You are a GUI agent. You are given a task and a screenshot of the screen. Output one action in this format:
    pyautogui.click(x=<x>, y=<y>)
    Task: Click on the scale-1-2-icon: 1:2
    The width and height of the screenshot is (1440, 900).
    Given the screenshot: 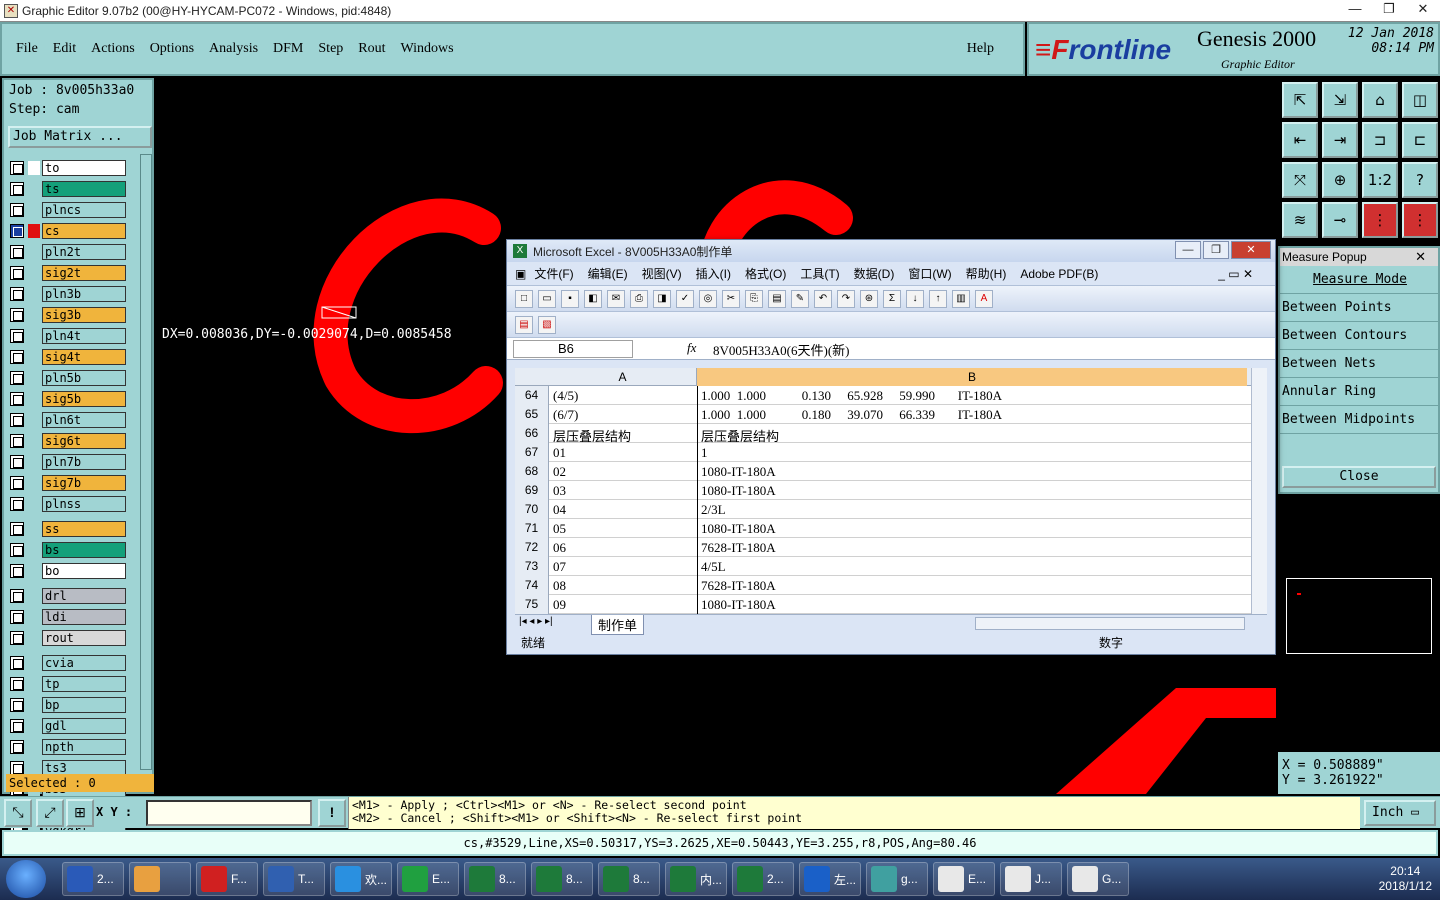 What is the action you would take?
    pyautogui.click(x=1380, y=180)
    